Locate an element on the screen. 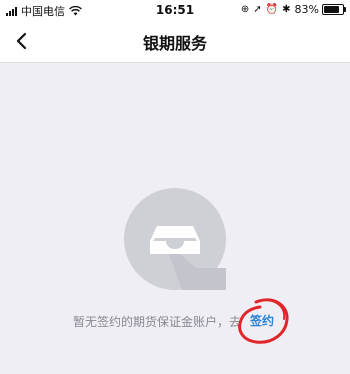 This screenshot has width=350, height=374. page-title: 银期服务 is located at coordinates (174, 43).